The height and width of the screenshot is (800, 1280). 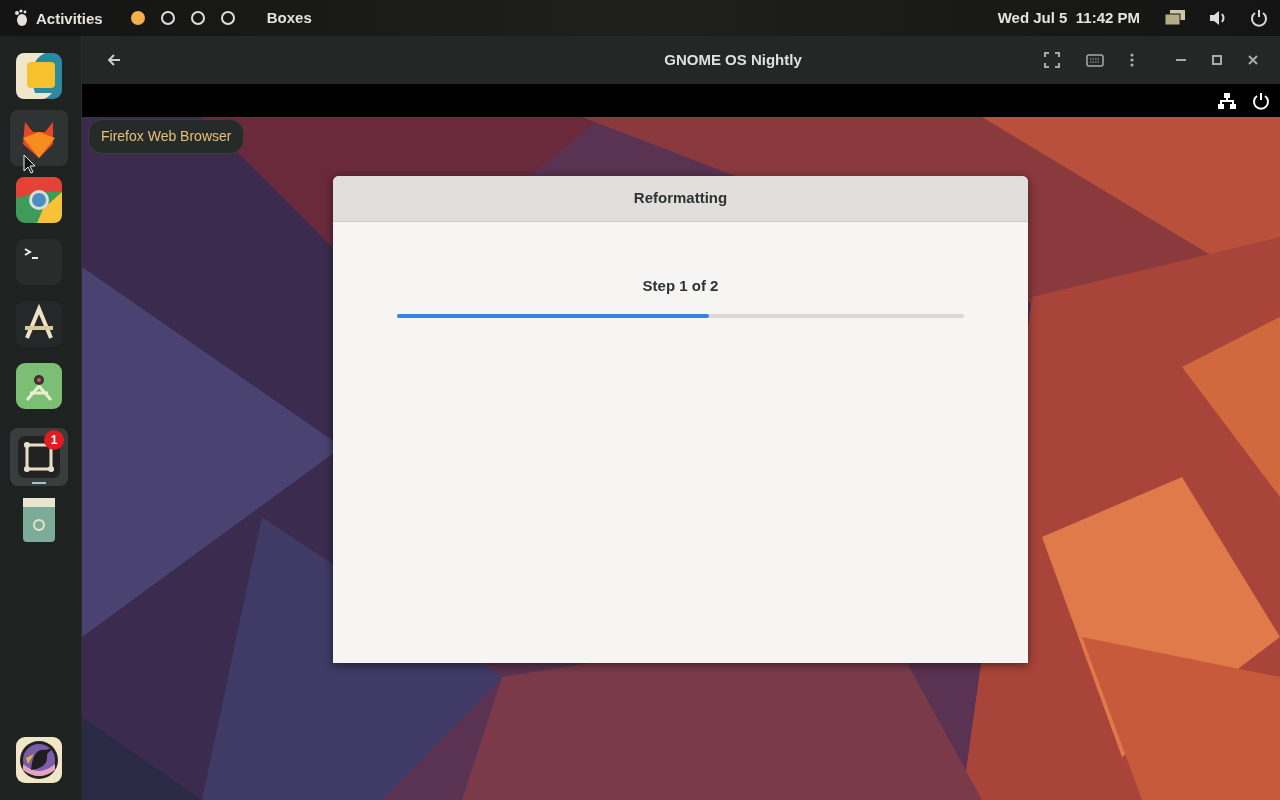 What do you see at coordinates (1227, 100) in the screenshot?
I see `network-icon` at bounding box center [1227, 100].